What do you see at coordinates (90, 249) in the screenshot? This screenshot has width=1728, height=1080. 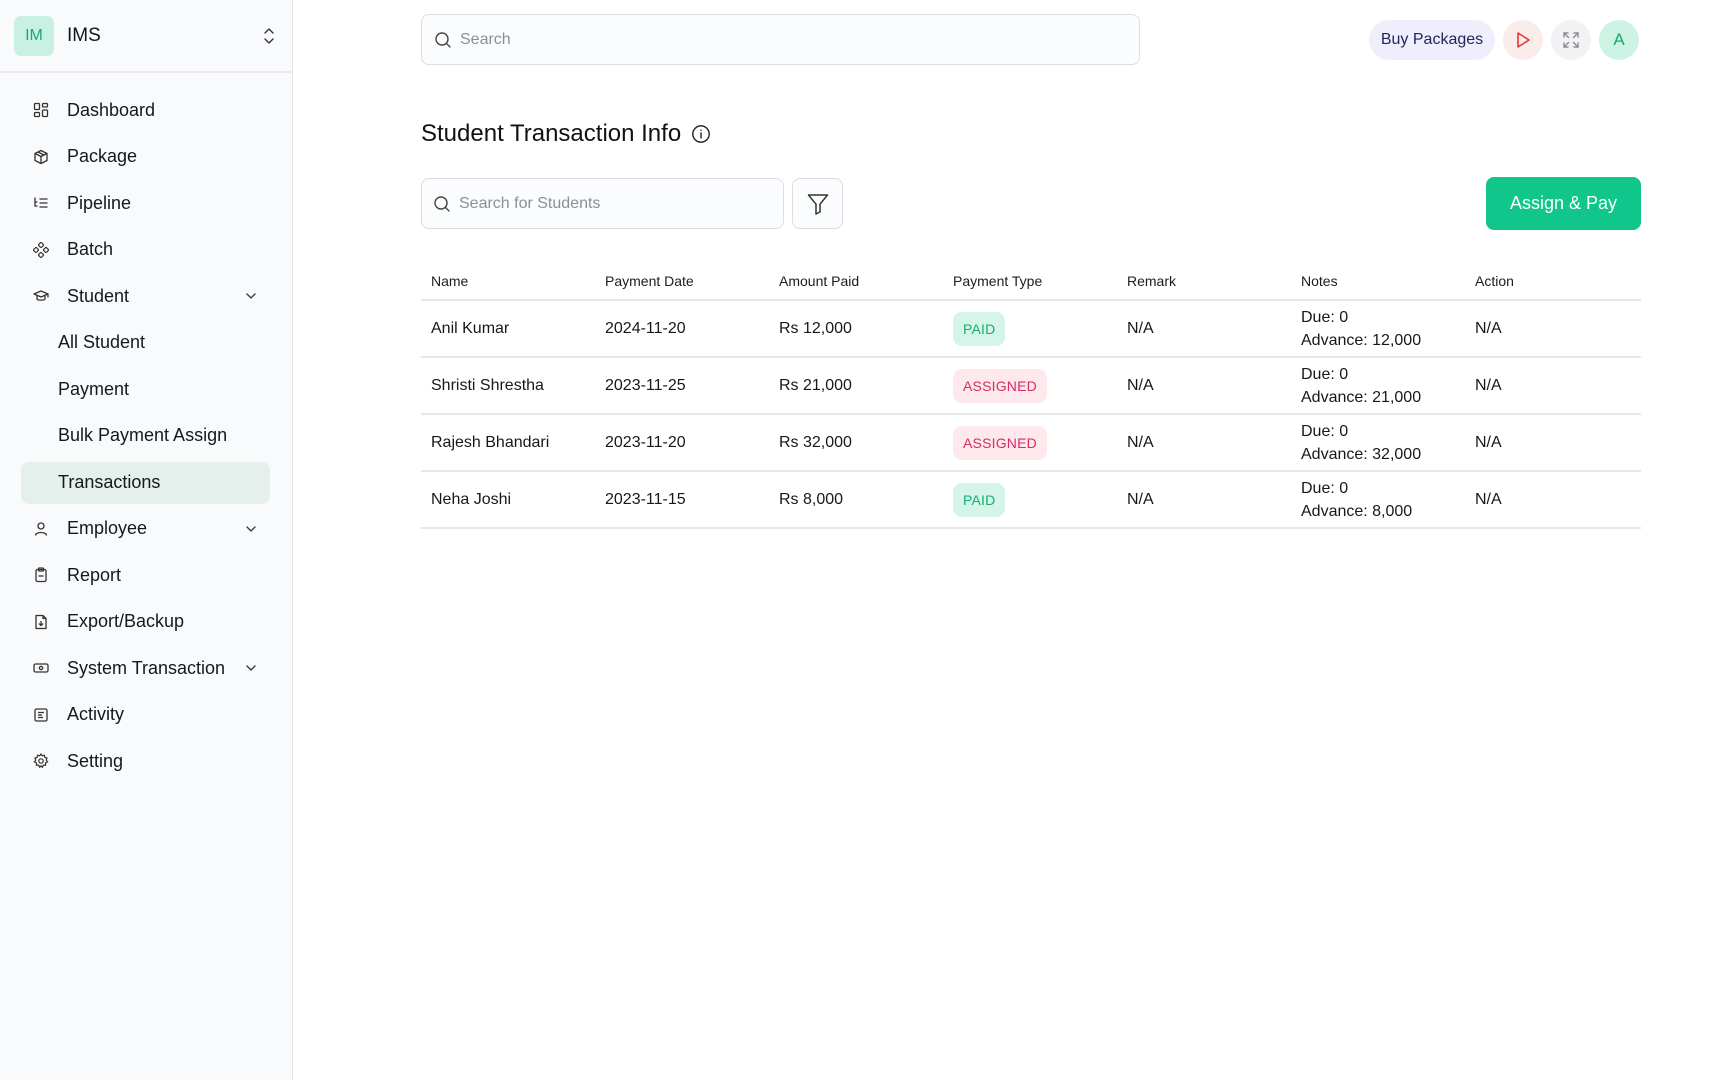 I see `sidebar-item-label: Batch` at bounding box center [90, 249].